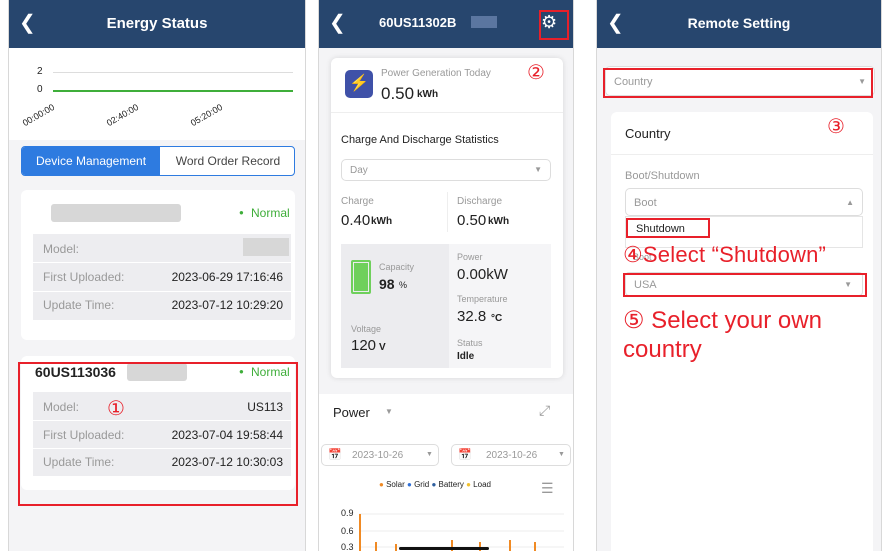  I want to click on info-label: Update Time:, so click(79, 305).